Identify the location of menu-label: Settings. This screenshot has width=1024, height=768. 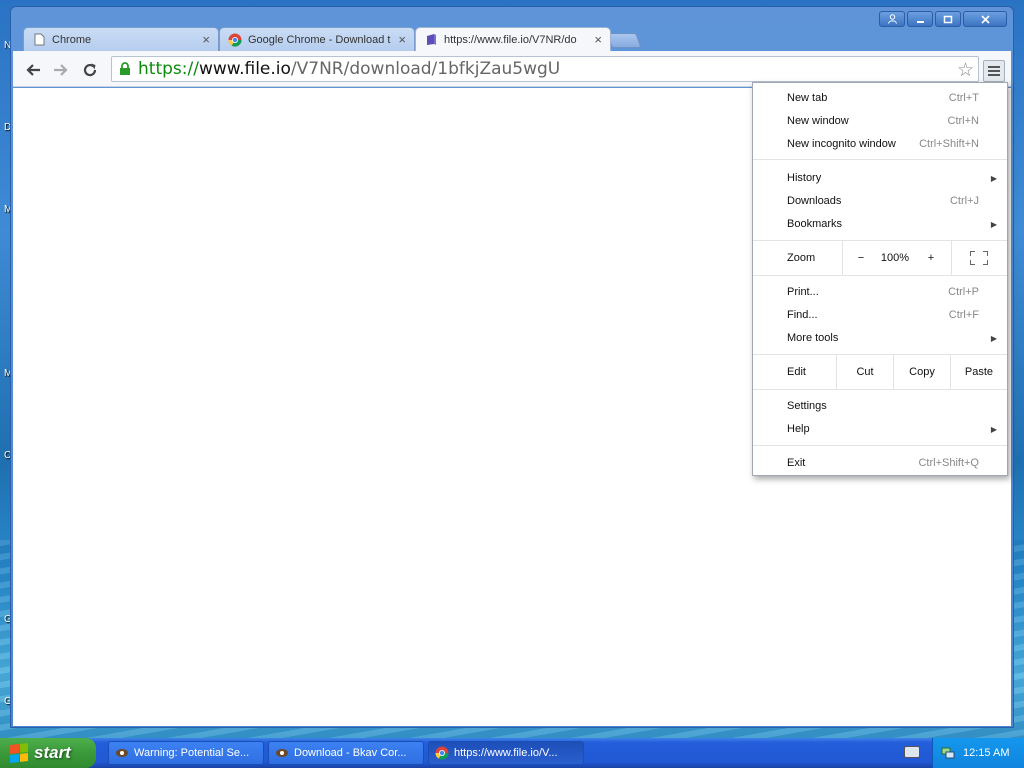
(807, 406).